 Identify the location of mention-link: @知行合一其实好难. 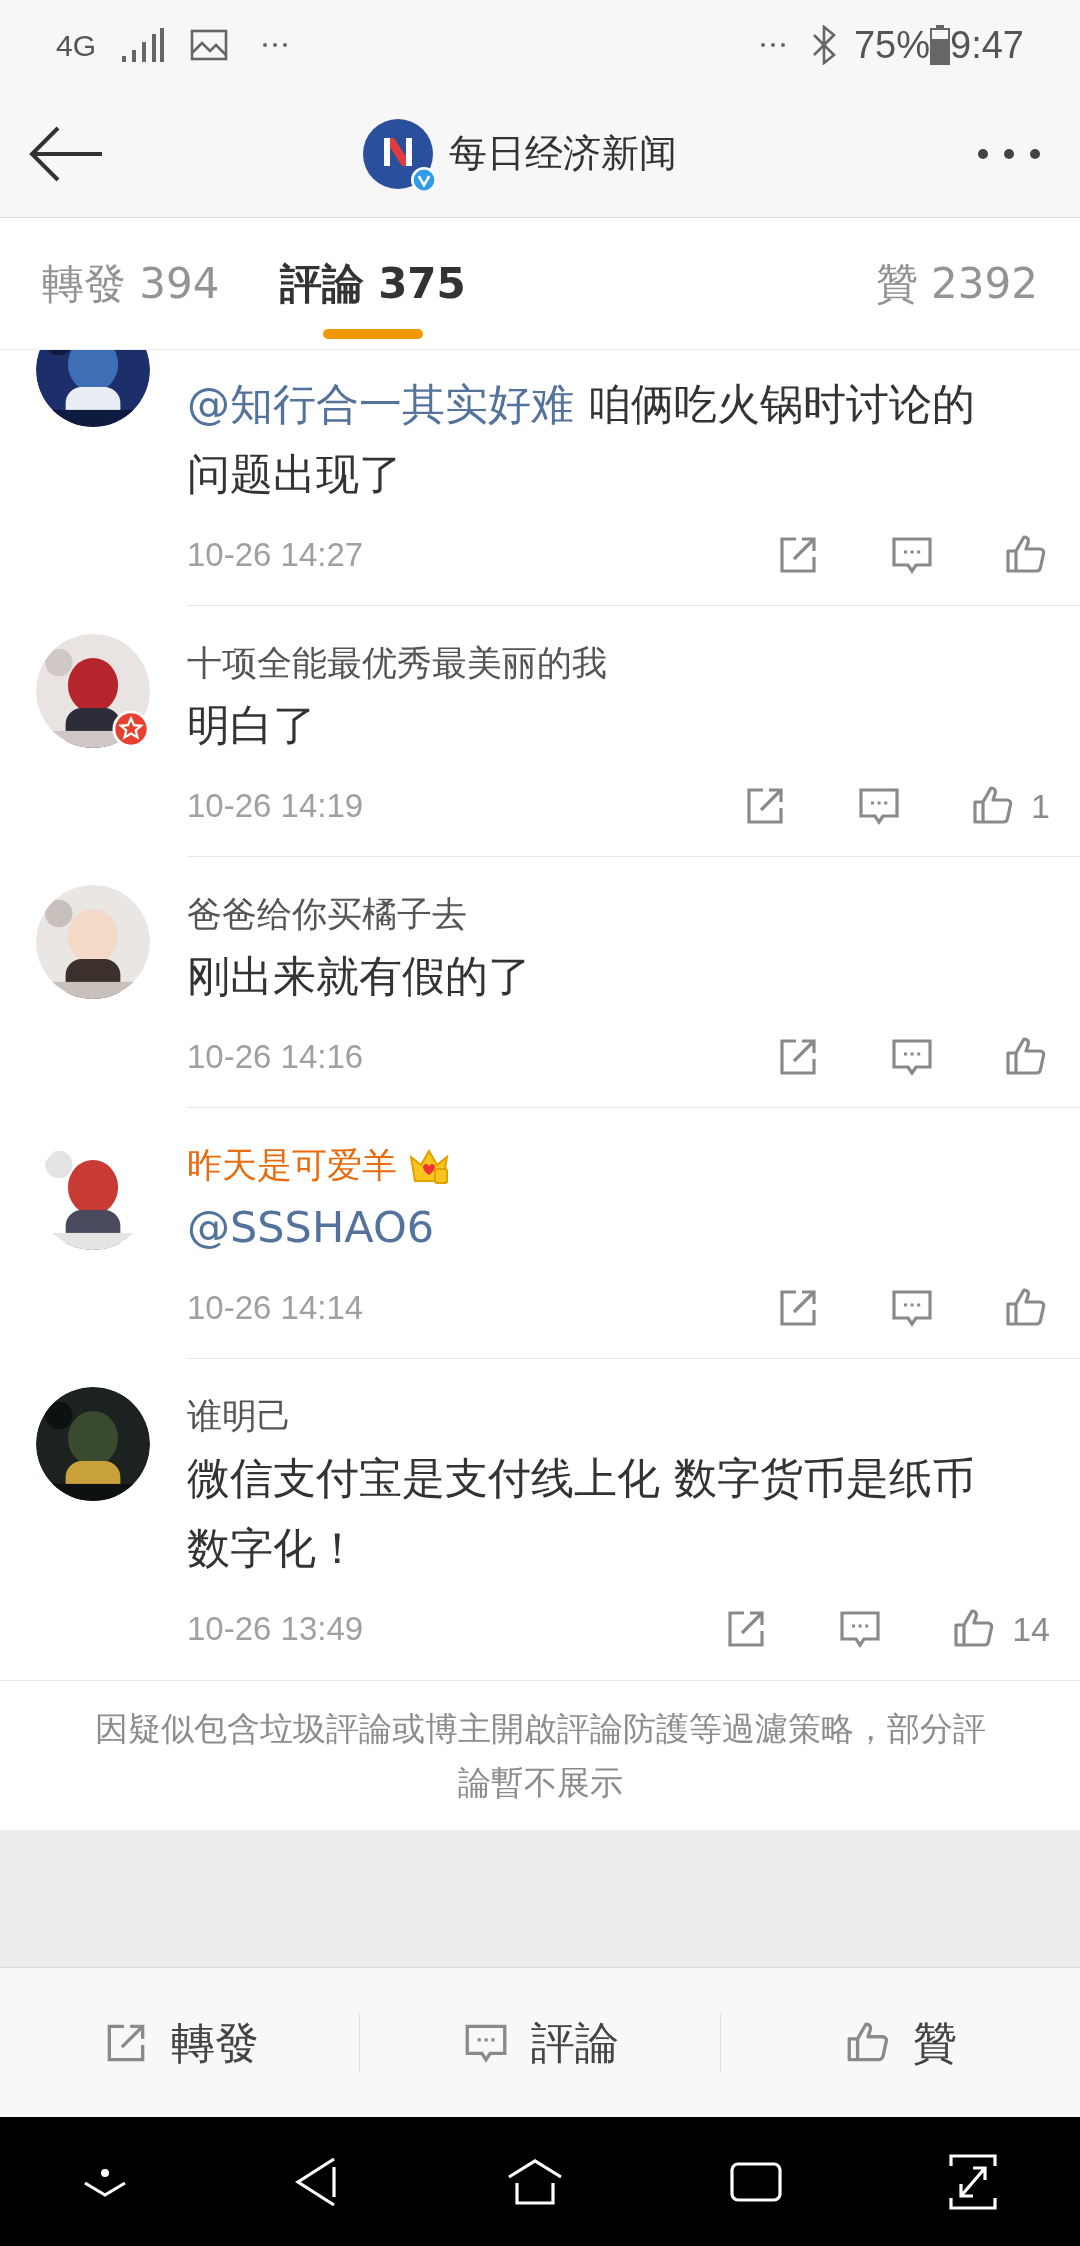
(380, 404).